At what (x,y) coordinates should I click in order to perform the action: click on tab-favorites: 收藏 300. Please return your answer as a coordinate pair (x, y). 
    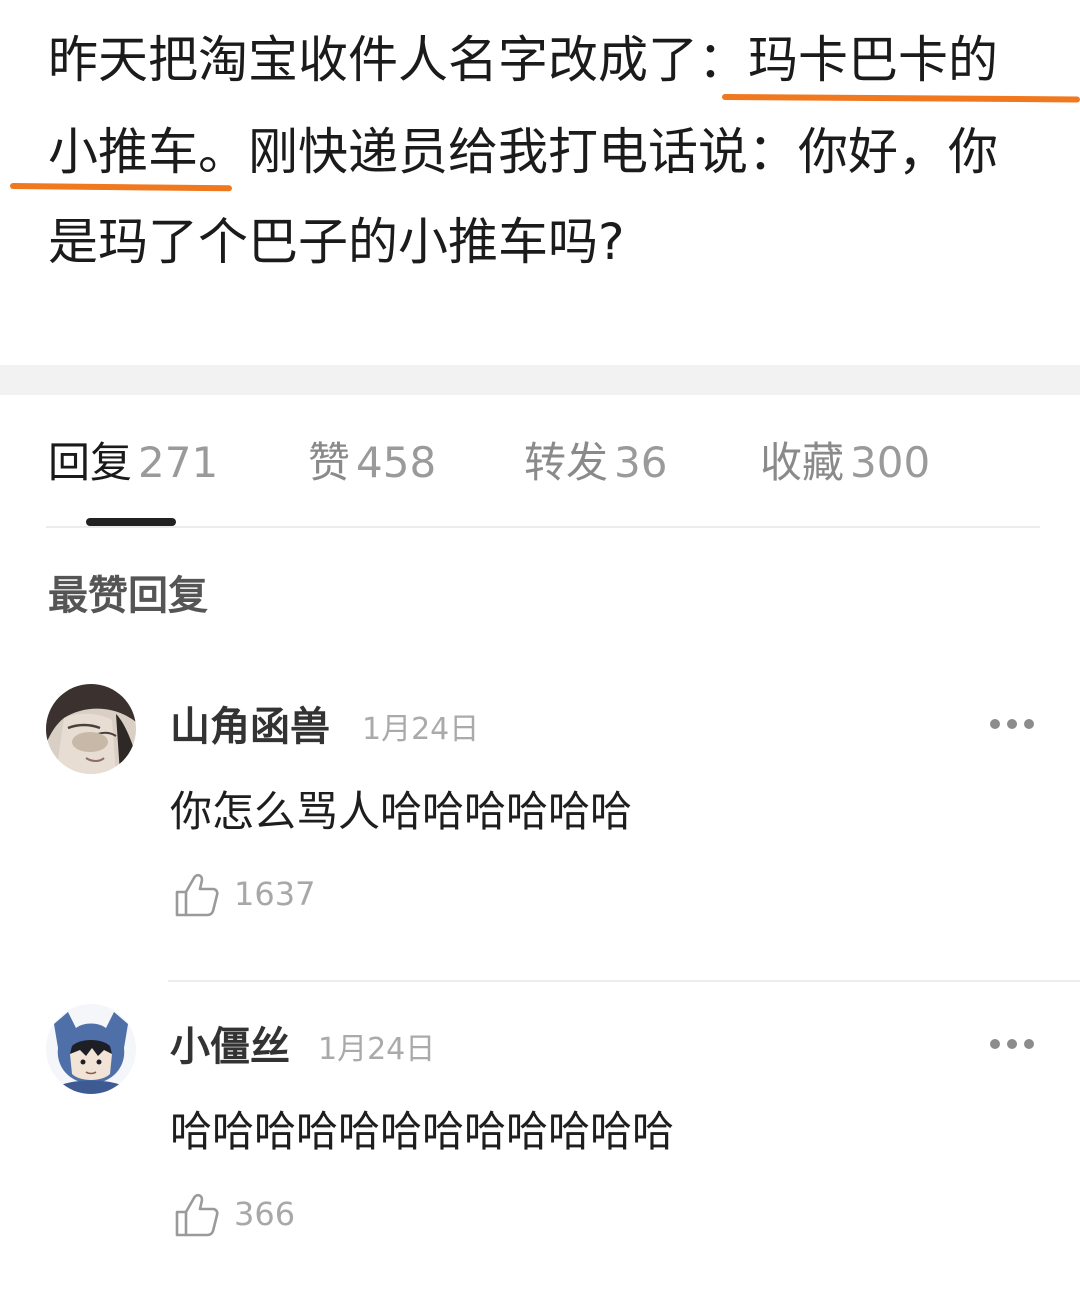
    Looking at the image, I should click on (845, 463).